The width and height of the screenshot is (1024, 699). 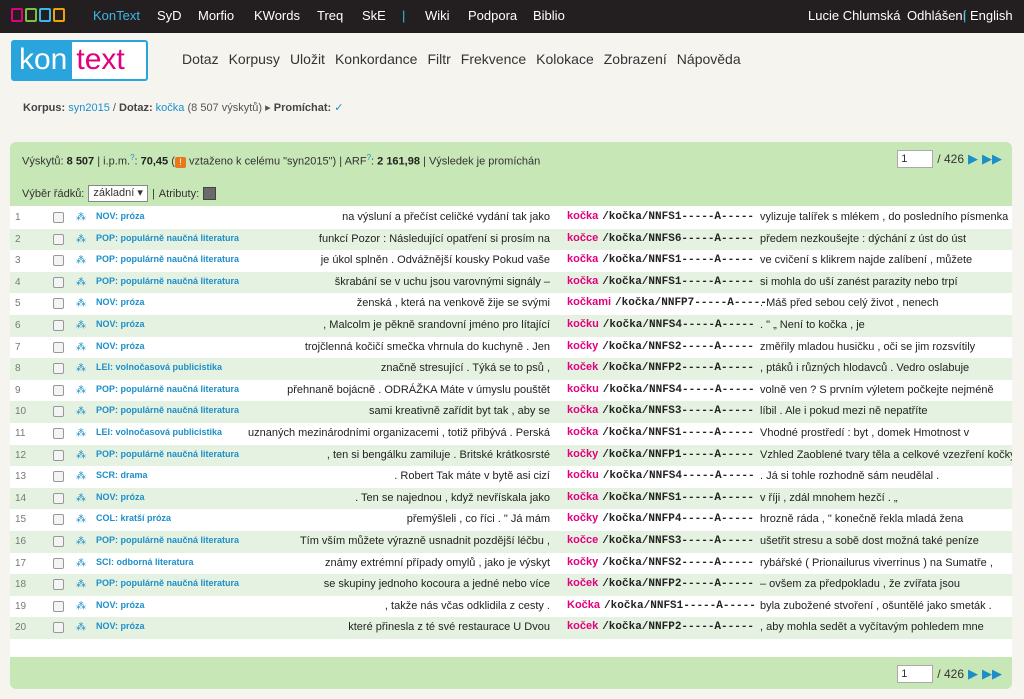 What do you see at coordinates (338, 108) in the screenshot?
I see `bc-shuffle-mark: ✓` at bounding box center [338, 108].